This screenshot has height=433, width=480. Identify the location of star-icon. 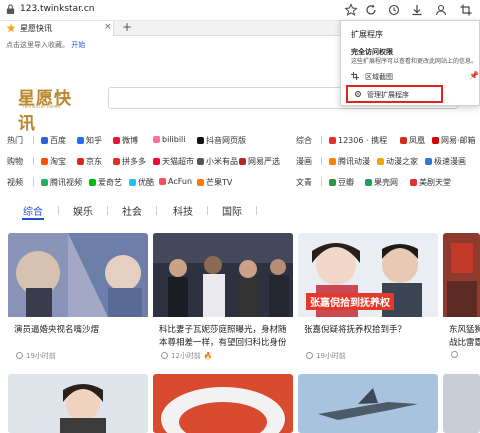
(351, 10).